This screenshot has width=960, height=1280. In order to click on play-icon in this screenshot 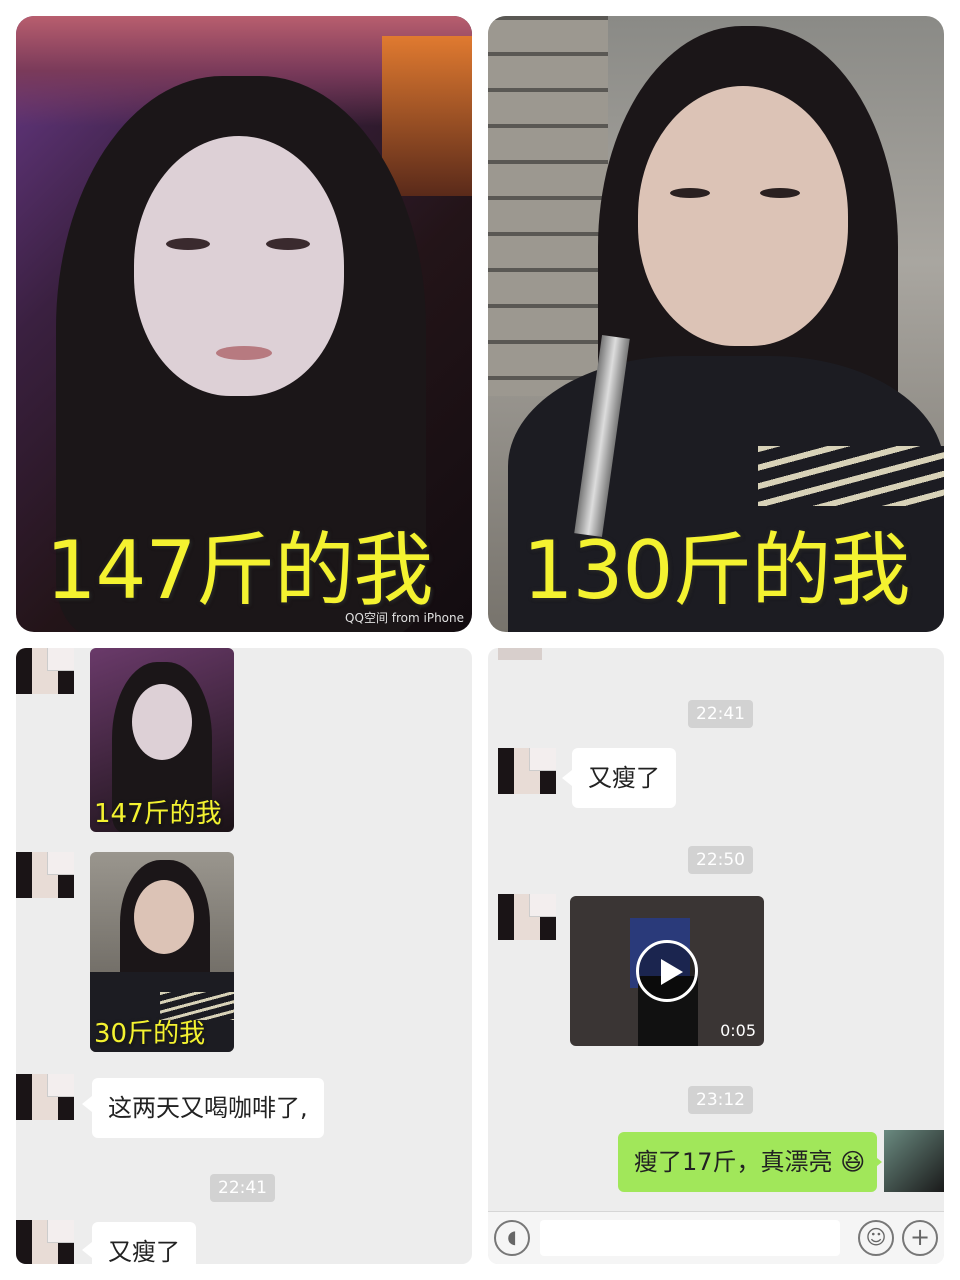, I will do `click(667, 971)`.